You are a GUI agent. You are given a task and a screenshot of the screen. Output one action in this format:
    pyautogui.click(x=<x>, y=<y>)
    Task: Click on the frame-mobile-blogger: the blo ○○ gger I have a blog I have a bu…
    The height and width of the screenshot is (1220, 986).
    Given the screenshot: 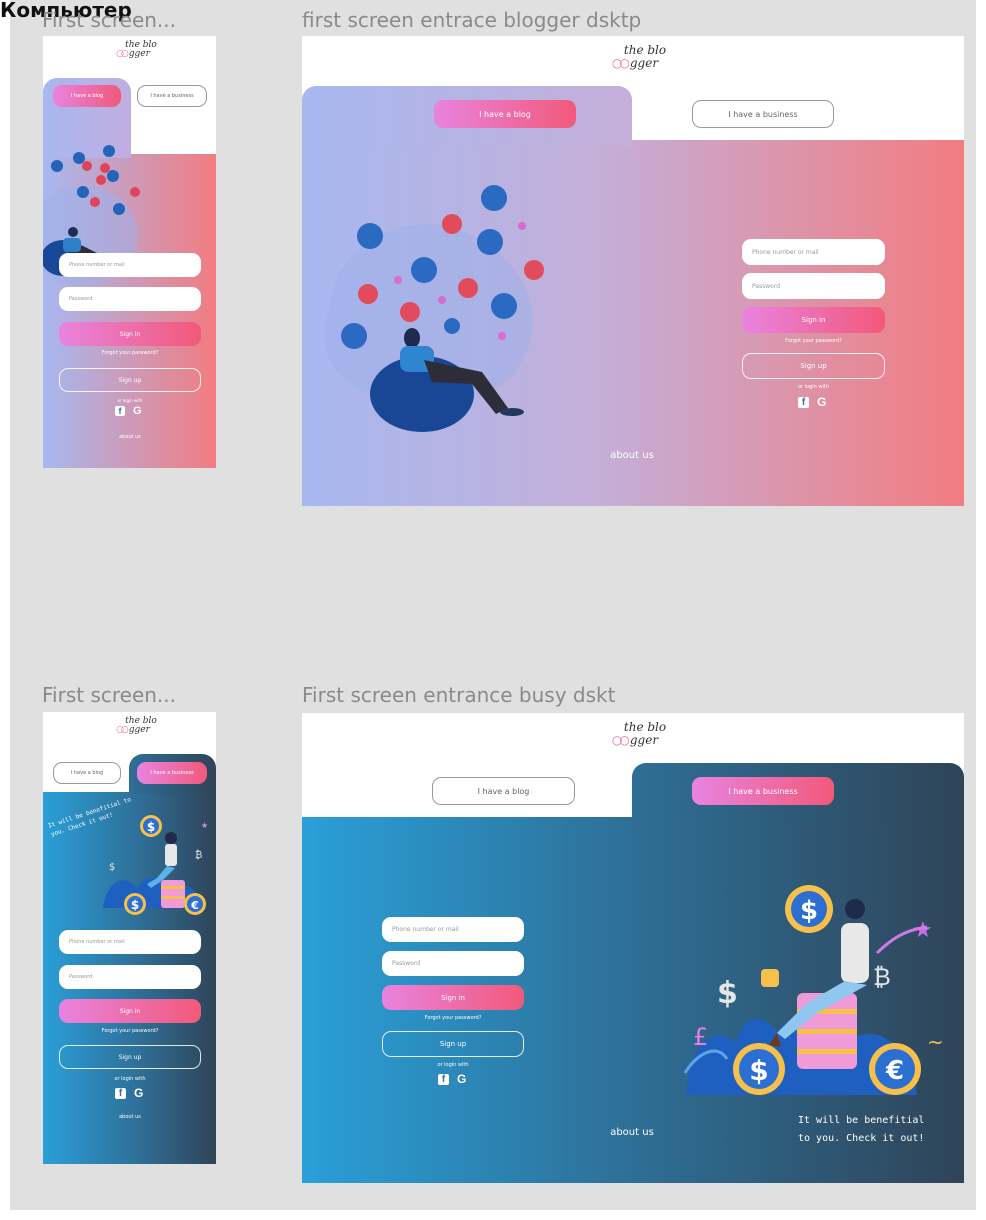 What is the action you would take?
    pyautogui.click(x=129, y=252)
    